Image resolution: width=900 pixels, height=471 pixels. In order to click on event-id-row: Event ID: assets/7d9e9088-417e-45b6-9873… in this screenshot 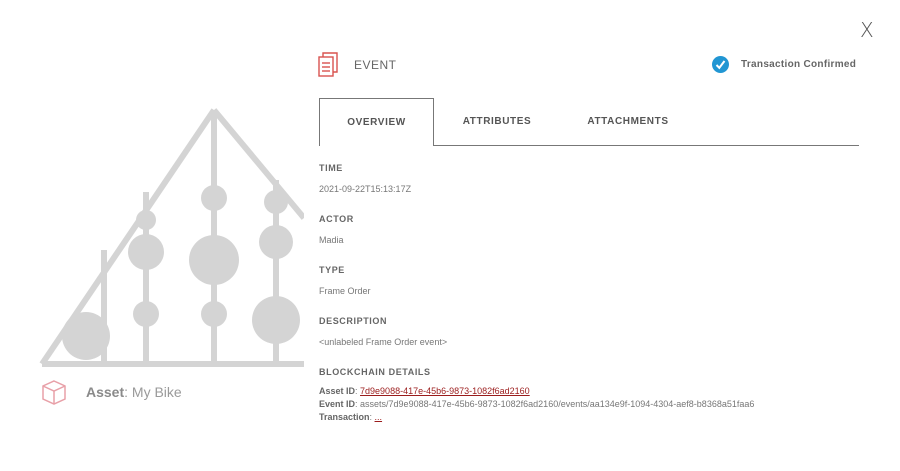, I will do `click(537, 404)`.